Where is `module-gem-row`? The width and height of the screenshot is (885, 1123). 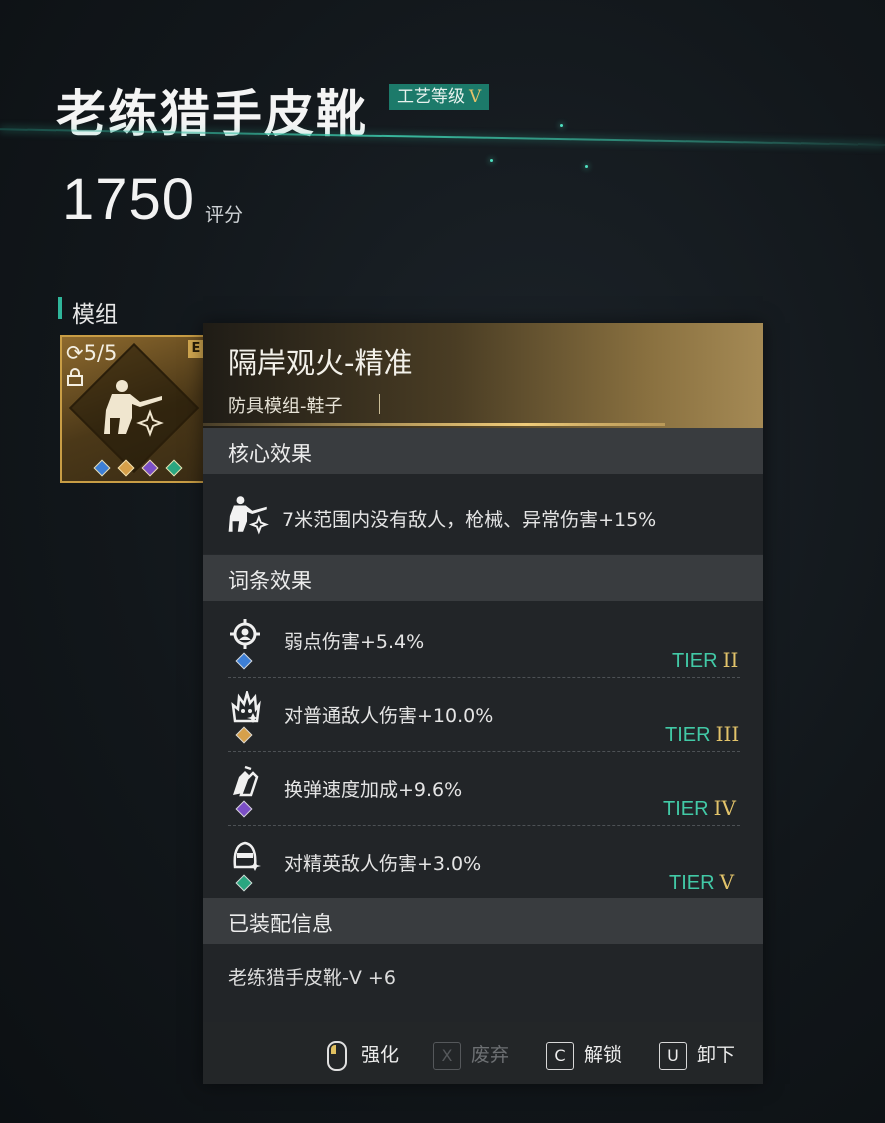 module-gem-row is located at coordinates (138, 468).